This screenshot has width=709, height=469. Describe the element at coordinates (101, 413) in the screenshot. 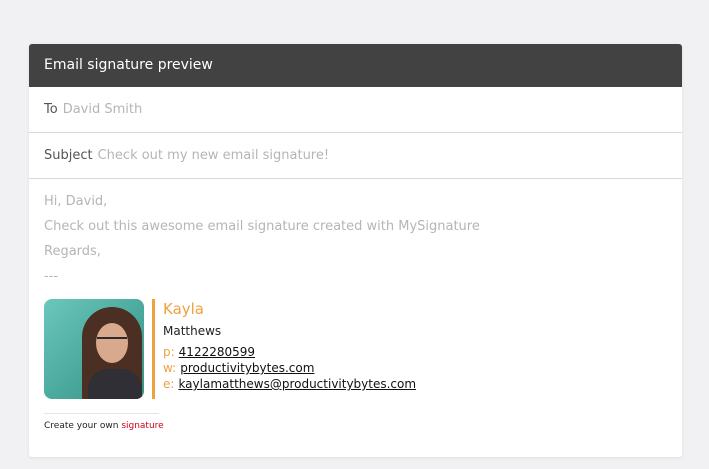

I see `footer-divider` at that location.